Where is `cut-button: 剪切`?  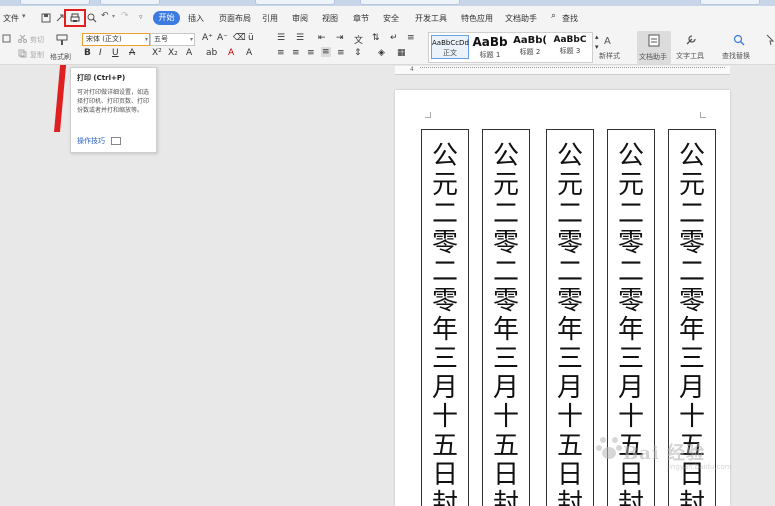 cut-button: 剪切 is located at coordinates (37, 40).